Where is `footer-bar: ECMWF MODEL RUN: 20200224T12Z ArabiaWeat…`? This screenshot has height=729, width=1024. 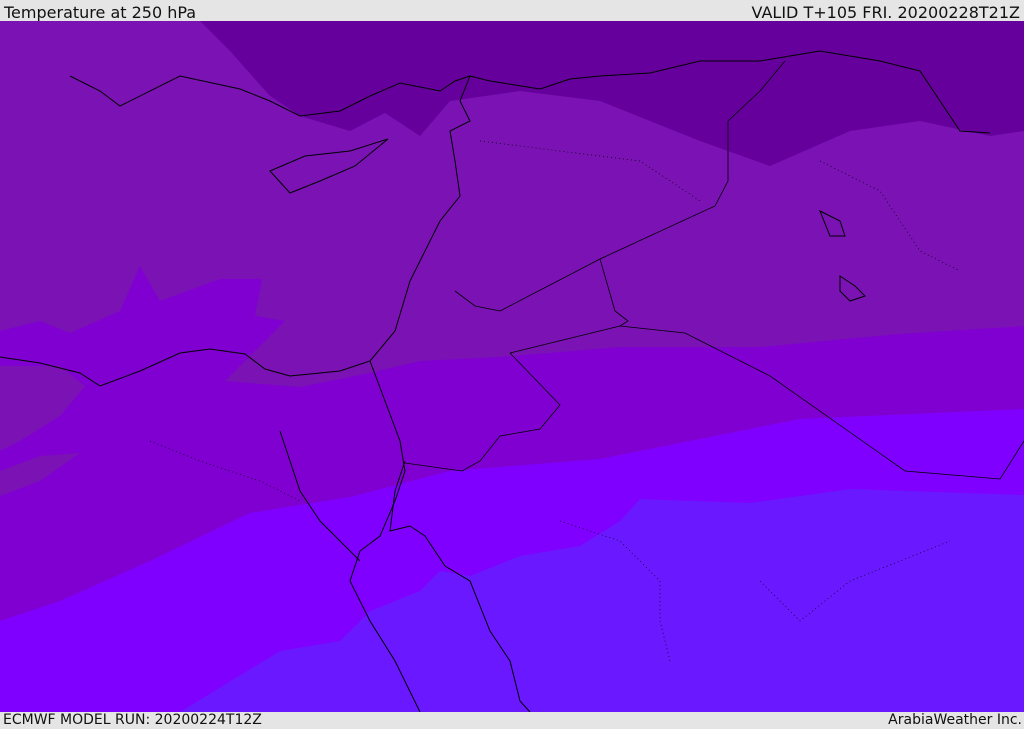 footer-bar: ECMWF MODEL RUN: 20200224T12Z ArabiaWeat… is located at coordinates (512, 720).